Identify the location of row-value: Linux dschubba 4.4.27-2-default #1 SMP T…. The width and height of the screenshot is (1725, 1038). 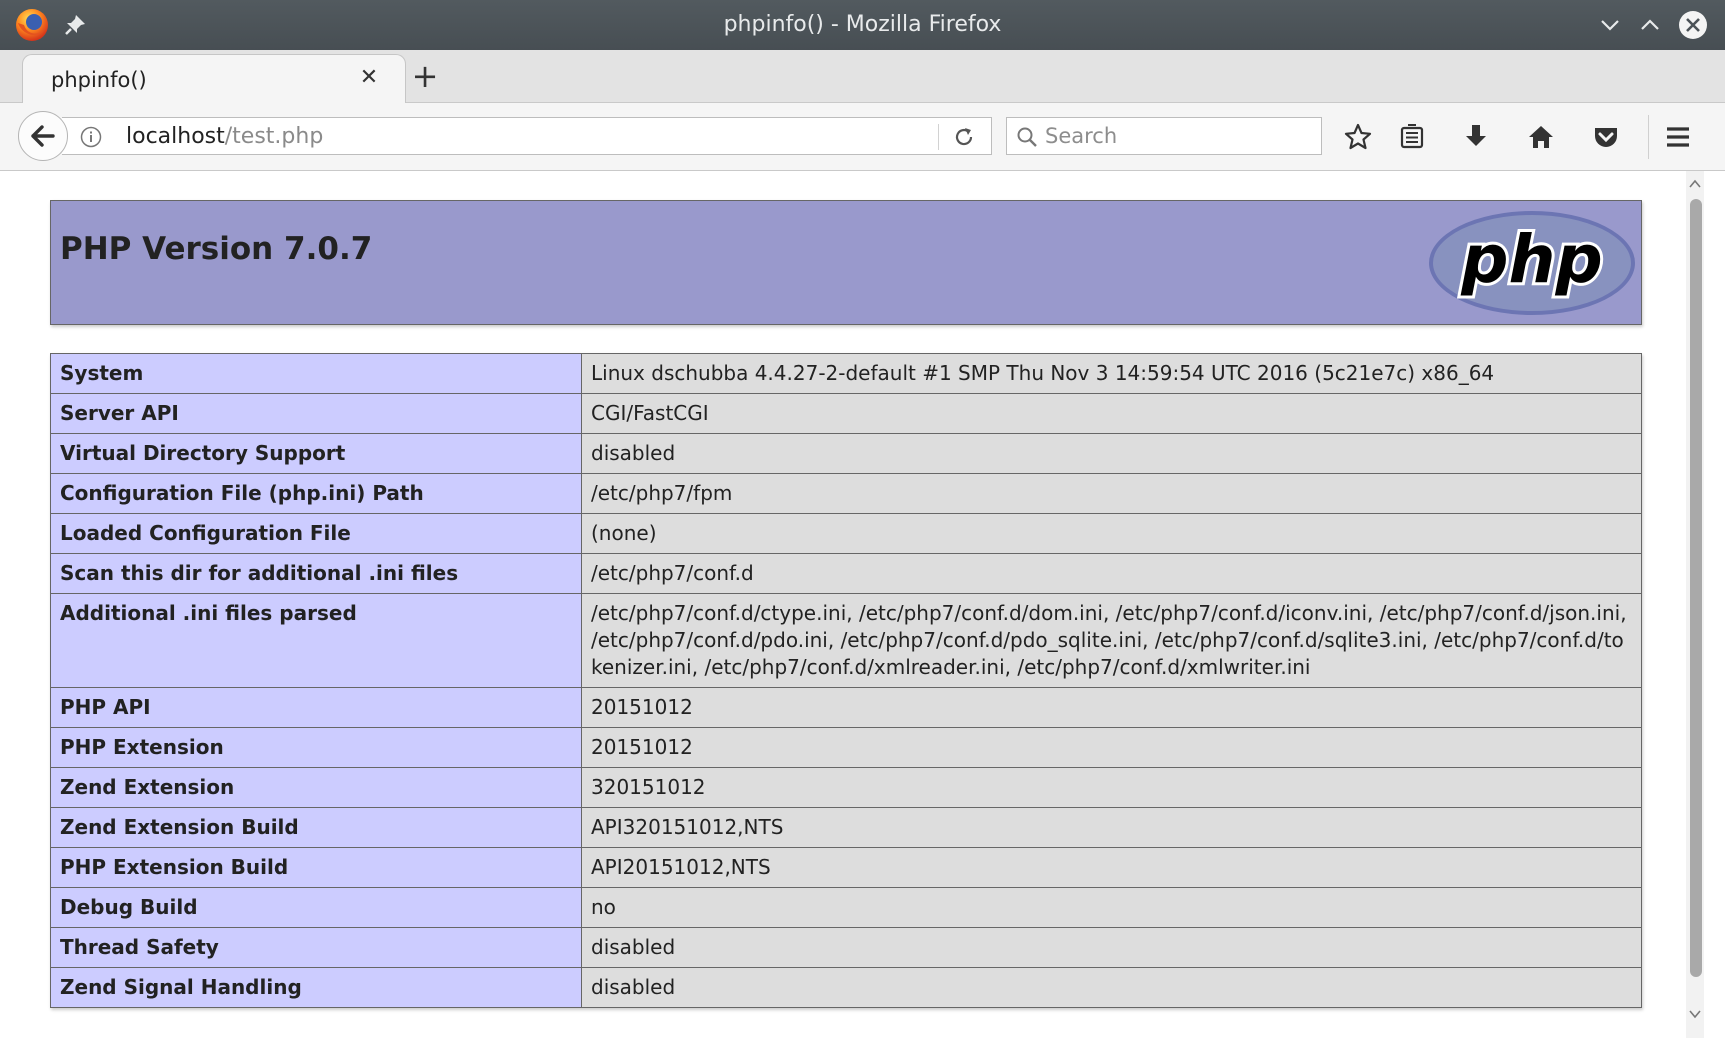
(1111, 373).